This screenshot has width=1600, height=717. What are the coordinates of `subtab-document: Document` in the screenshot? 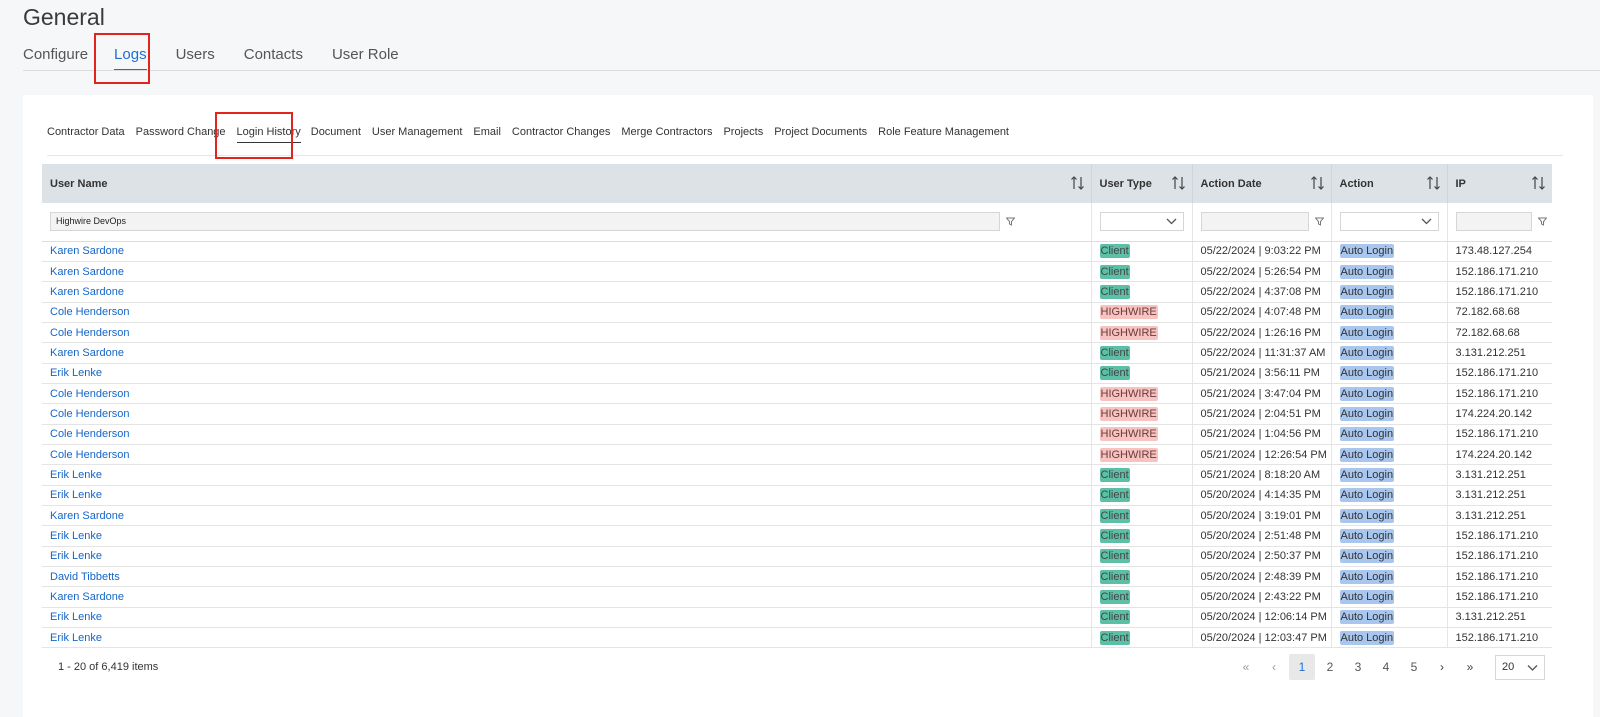 It's located at (336, 132).